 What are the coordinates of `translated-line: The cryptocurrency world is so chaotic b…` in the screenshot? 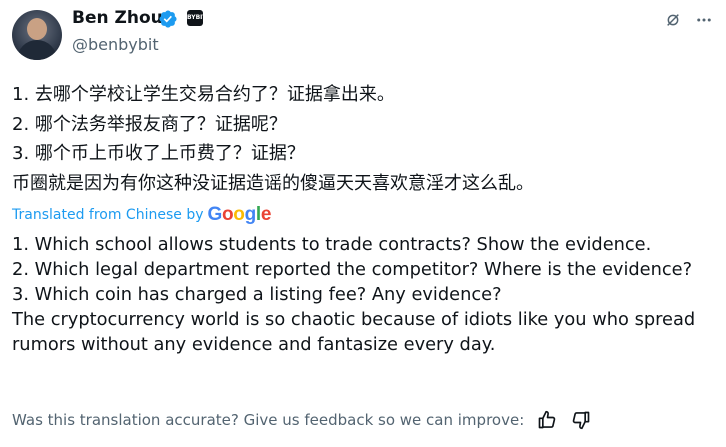 It's located at (354, 332).